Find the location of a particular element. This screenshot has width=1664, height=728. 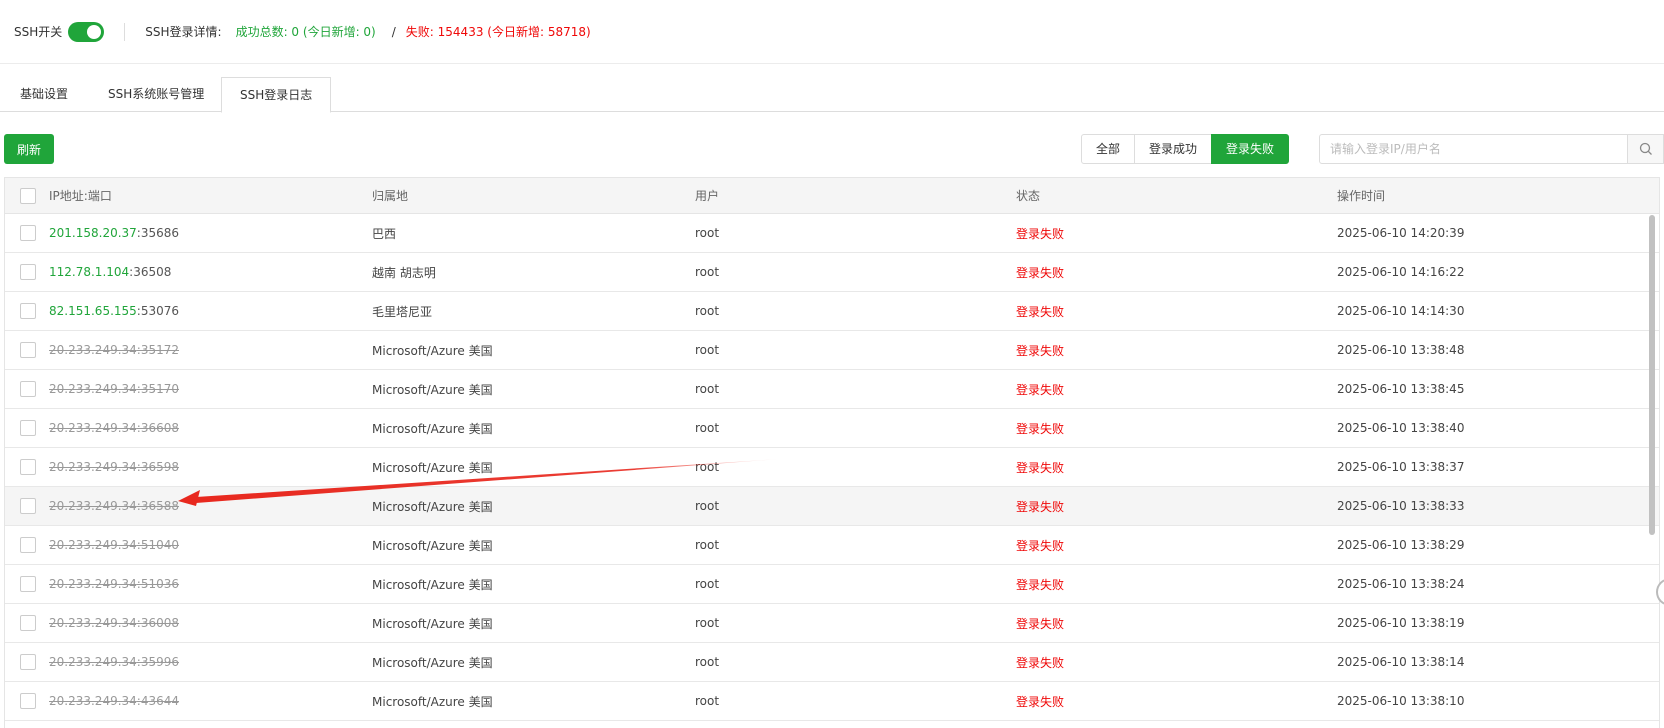

select-all-checkbox is located at coordinates (28, 195).